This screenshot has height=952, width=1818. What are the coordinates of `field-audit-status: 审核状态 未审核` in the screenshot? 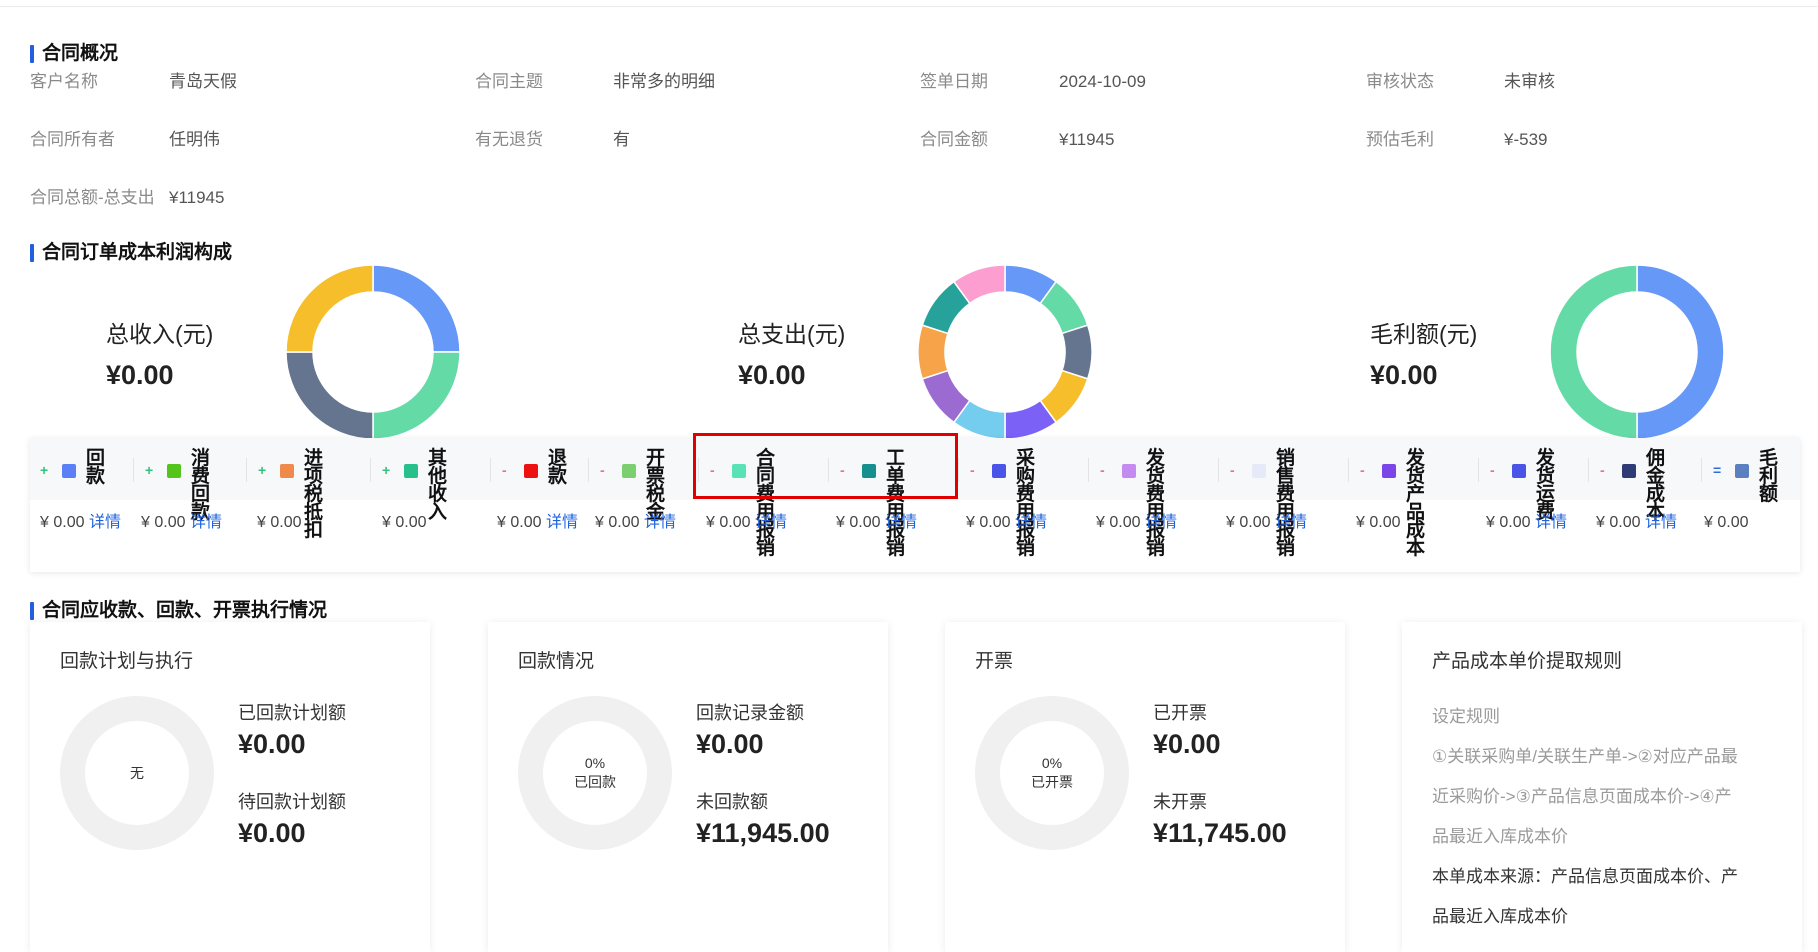 It's located at (1460, 81).